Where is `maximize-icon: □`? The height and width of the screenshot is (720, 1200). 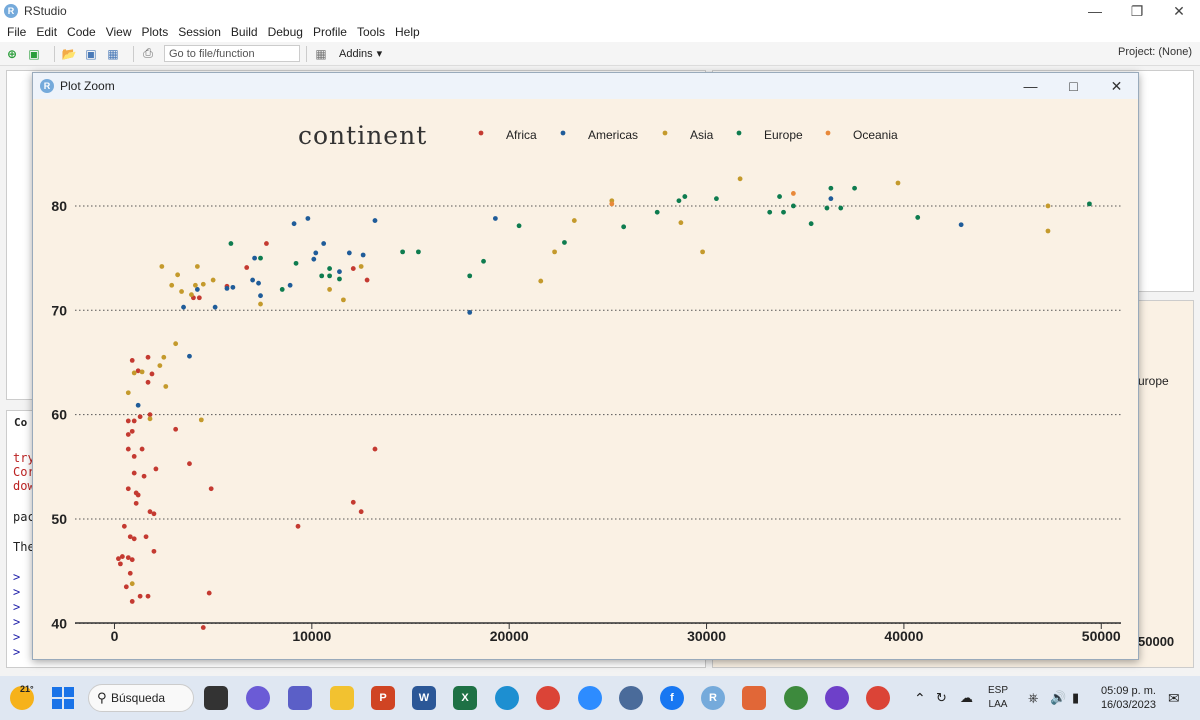
maximize-icon: □ is located at coordinates (1073, 86).